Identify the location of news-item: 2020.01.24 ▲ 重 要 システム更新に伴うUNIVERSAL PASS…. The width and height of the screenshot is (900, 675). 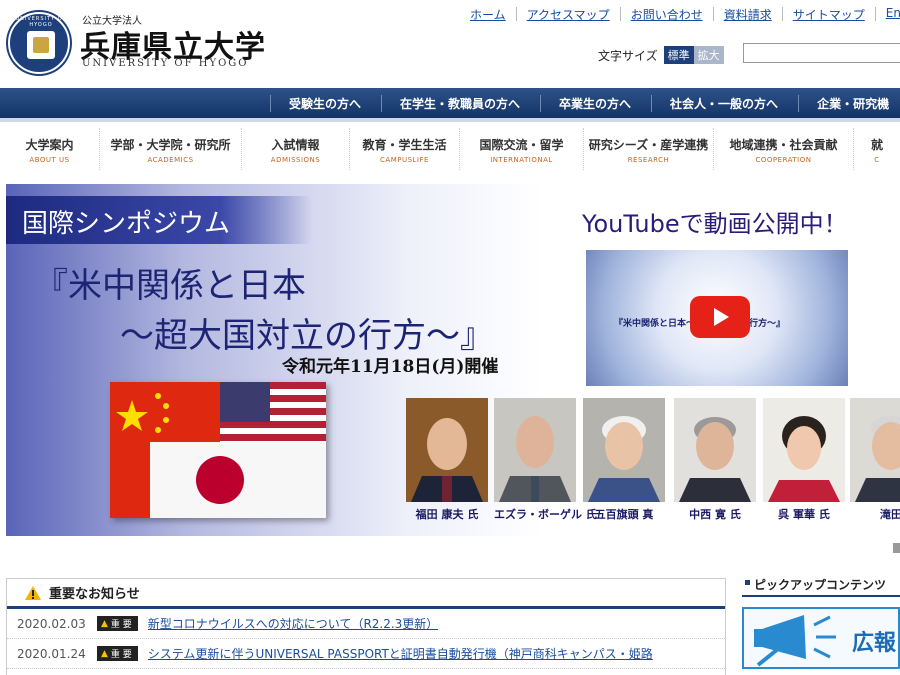
(366, 654).